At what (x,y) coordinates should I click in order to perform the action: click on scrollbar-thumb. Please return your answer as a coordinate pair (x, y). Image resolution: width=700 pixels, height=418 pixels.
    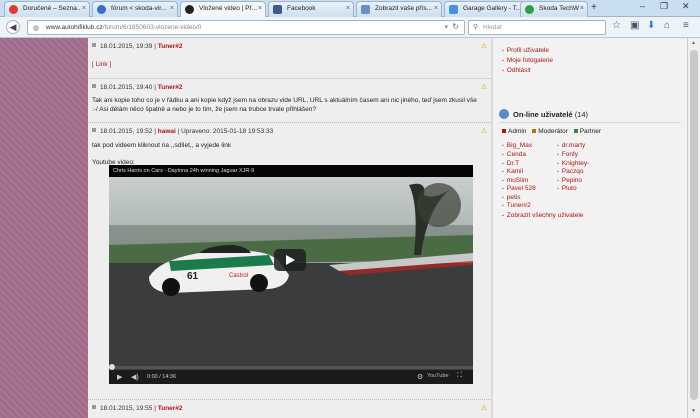
    Looking at the image, I should click on (694, 225).